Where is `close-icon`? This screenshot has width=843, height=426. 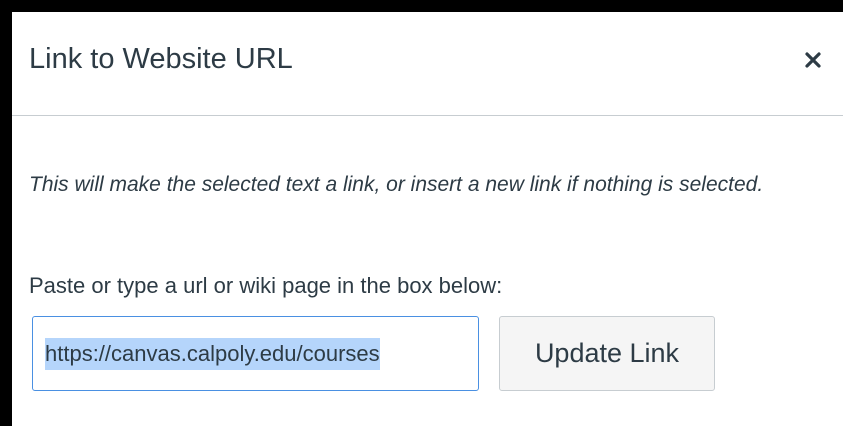 close-icon is located at coordinates (813, 60).